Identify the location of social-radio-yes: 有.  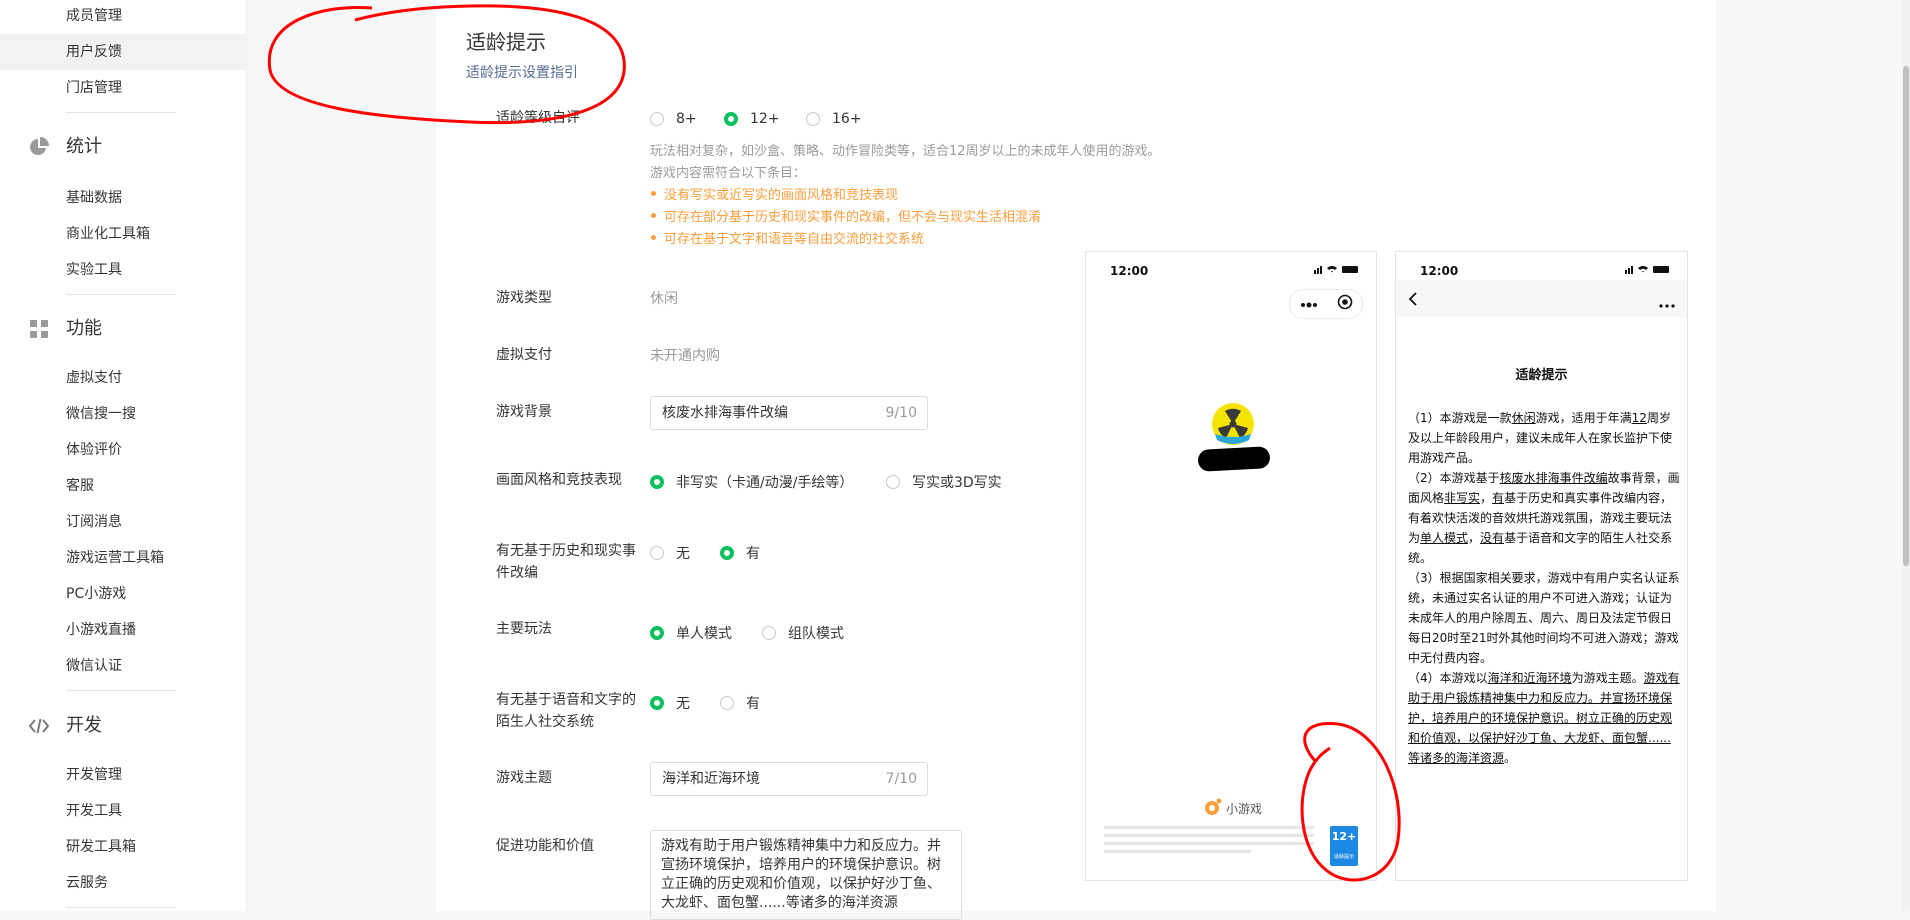
(740, 703).